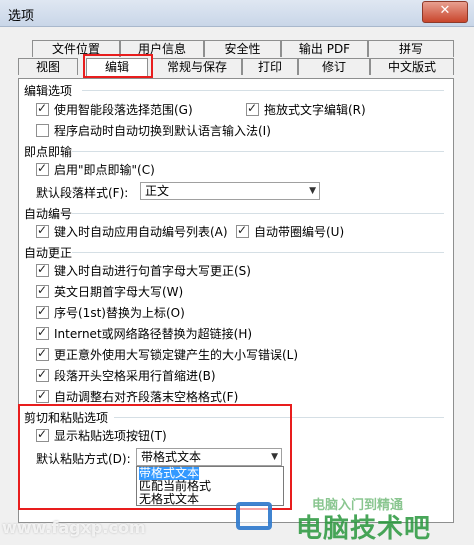 The image size is (474, 545). What do you see at coordinates (334, 66) in the screenshot?
I see `tab-track-changes: 修订` at bounding box center [334, 66].